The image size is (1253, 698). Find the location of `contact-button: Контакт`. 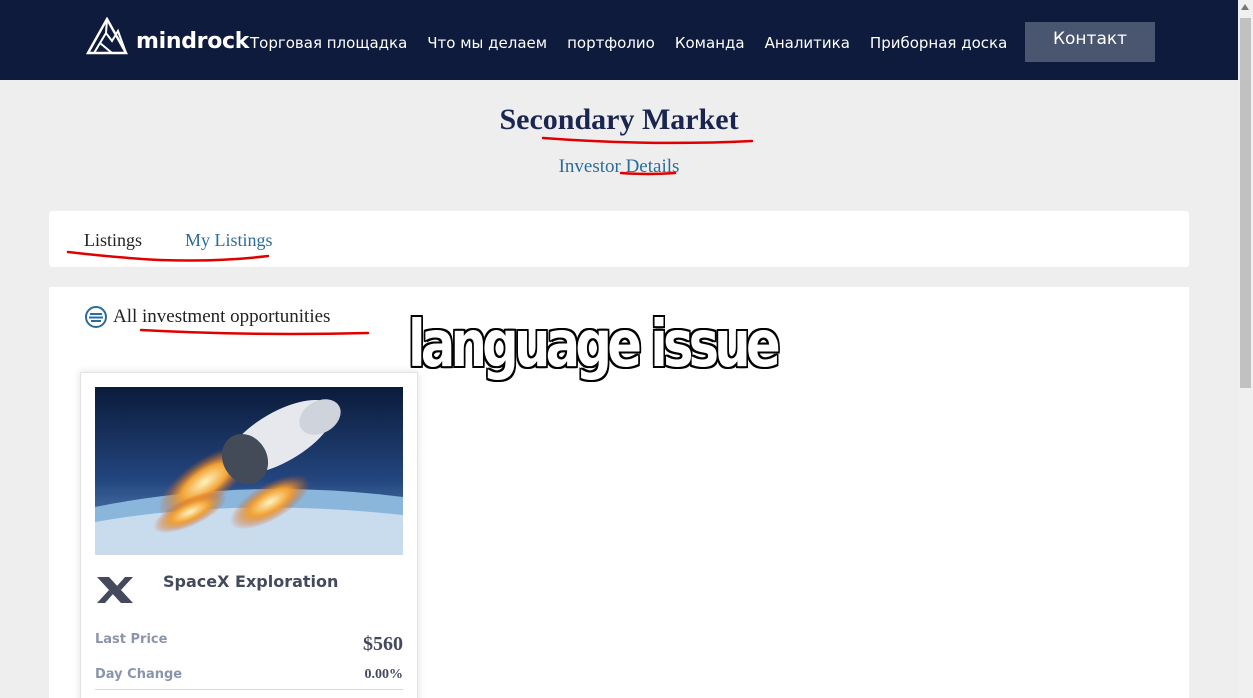

contact-button: Контакт is located at coordinates (1090, 42).